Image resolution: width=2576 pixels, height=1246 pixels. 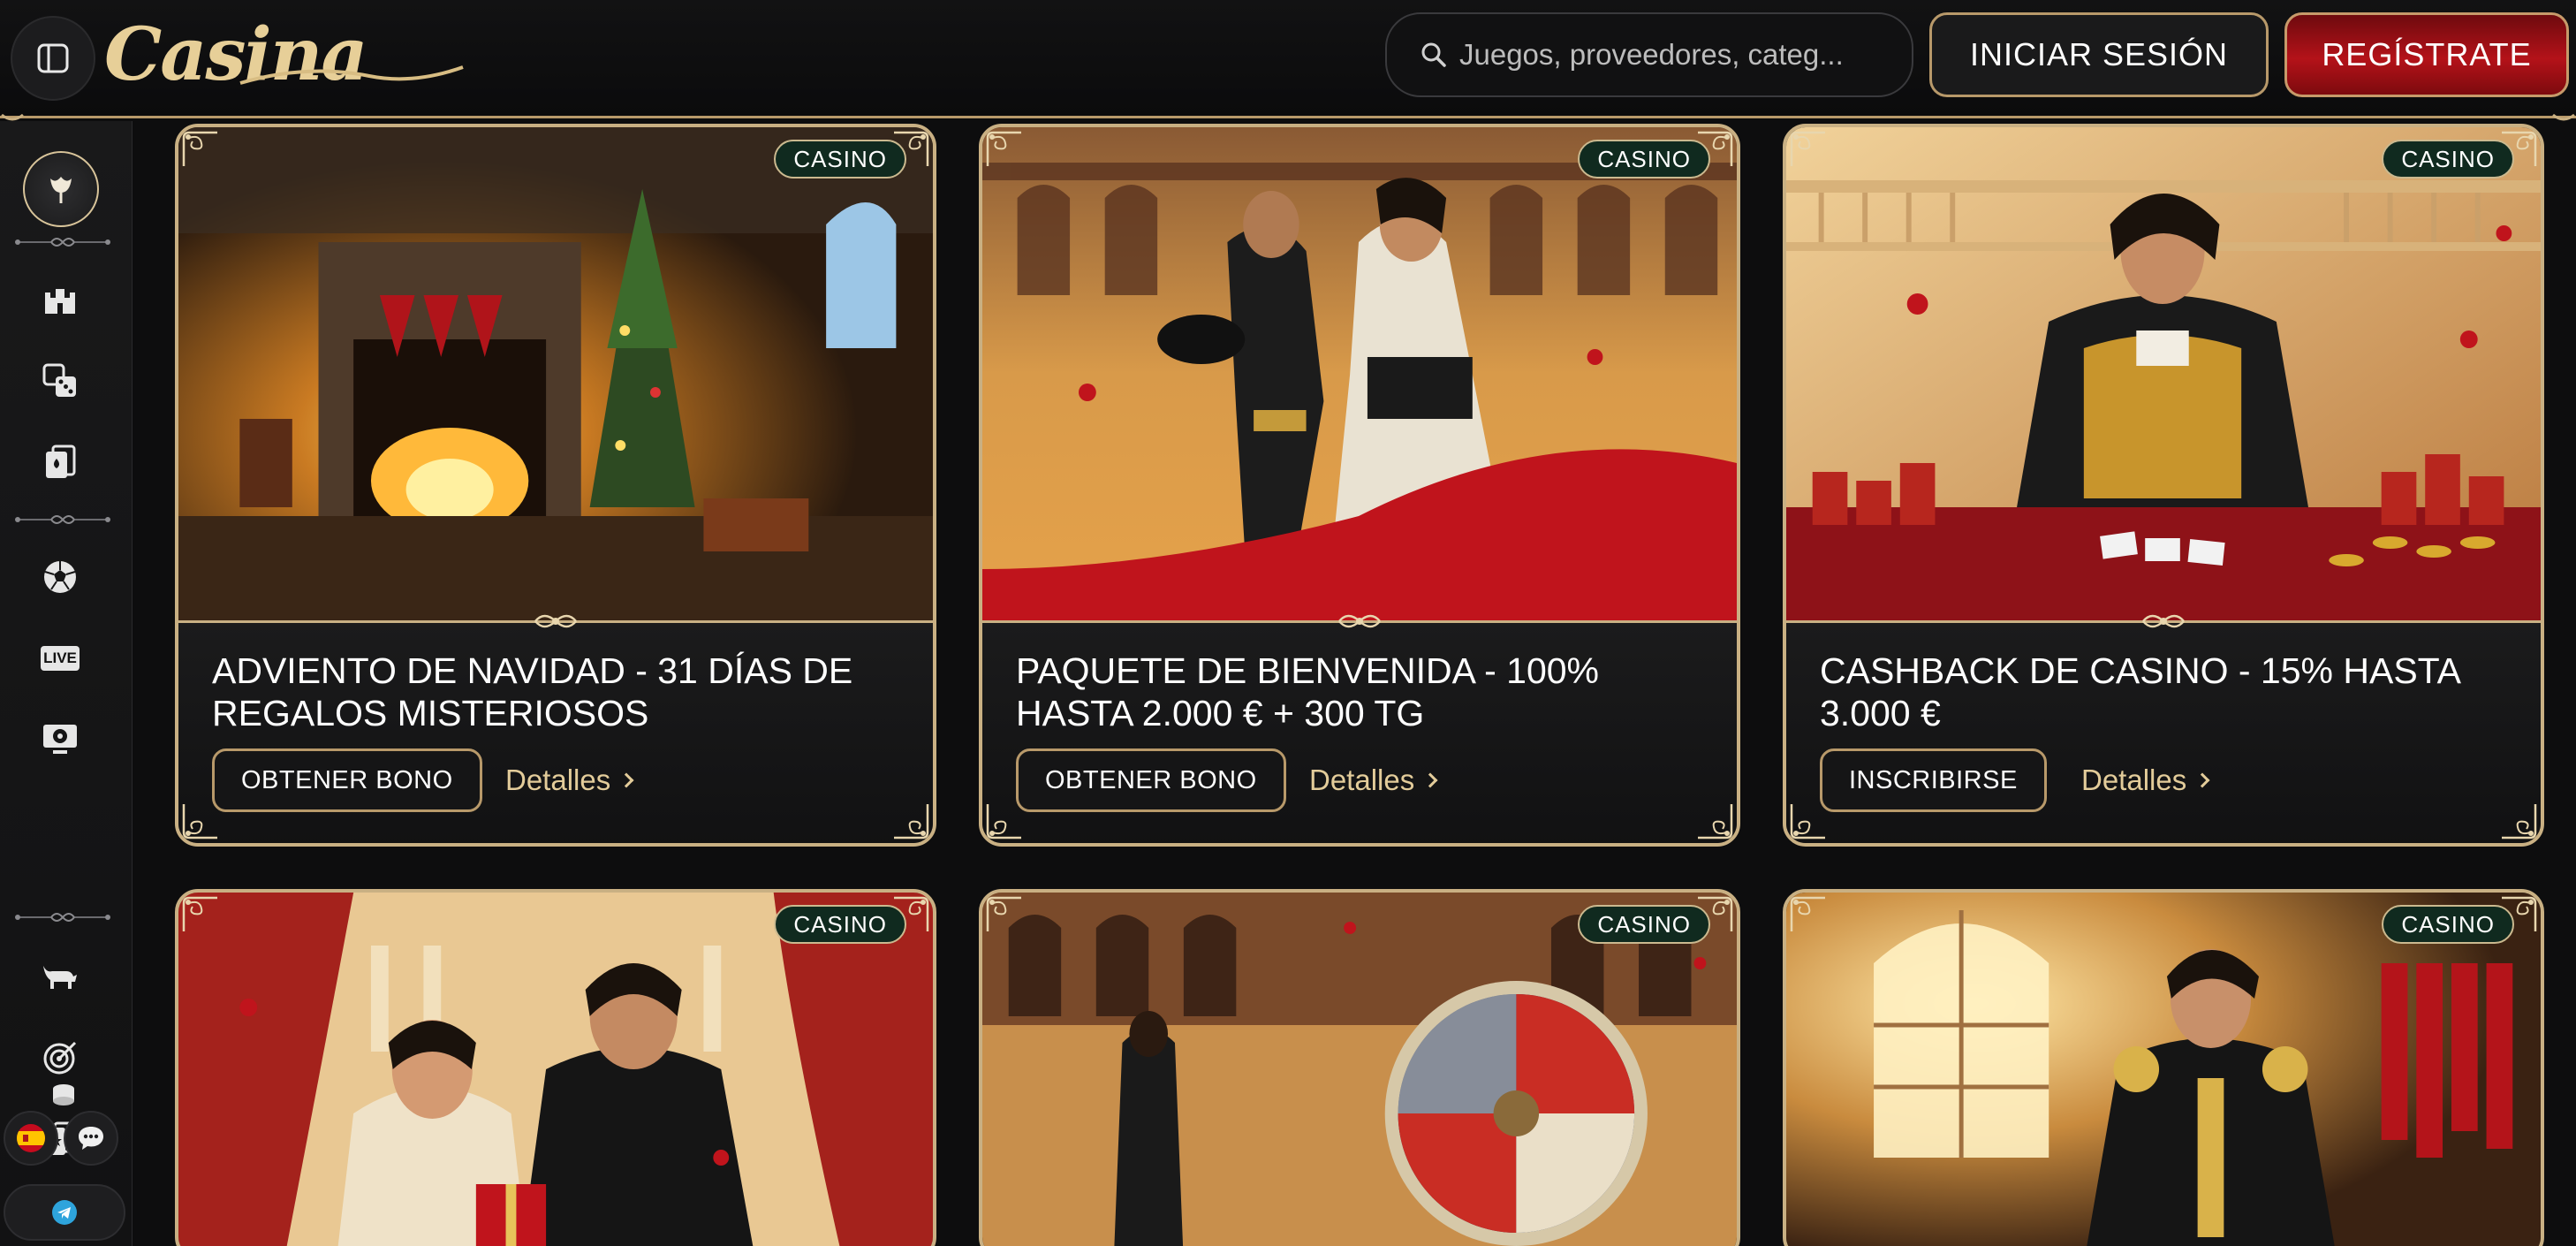 I want to click on sidebar-item-challenges, so click(x=60, y=1058).